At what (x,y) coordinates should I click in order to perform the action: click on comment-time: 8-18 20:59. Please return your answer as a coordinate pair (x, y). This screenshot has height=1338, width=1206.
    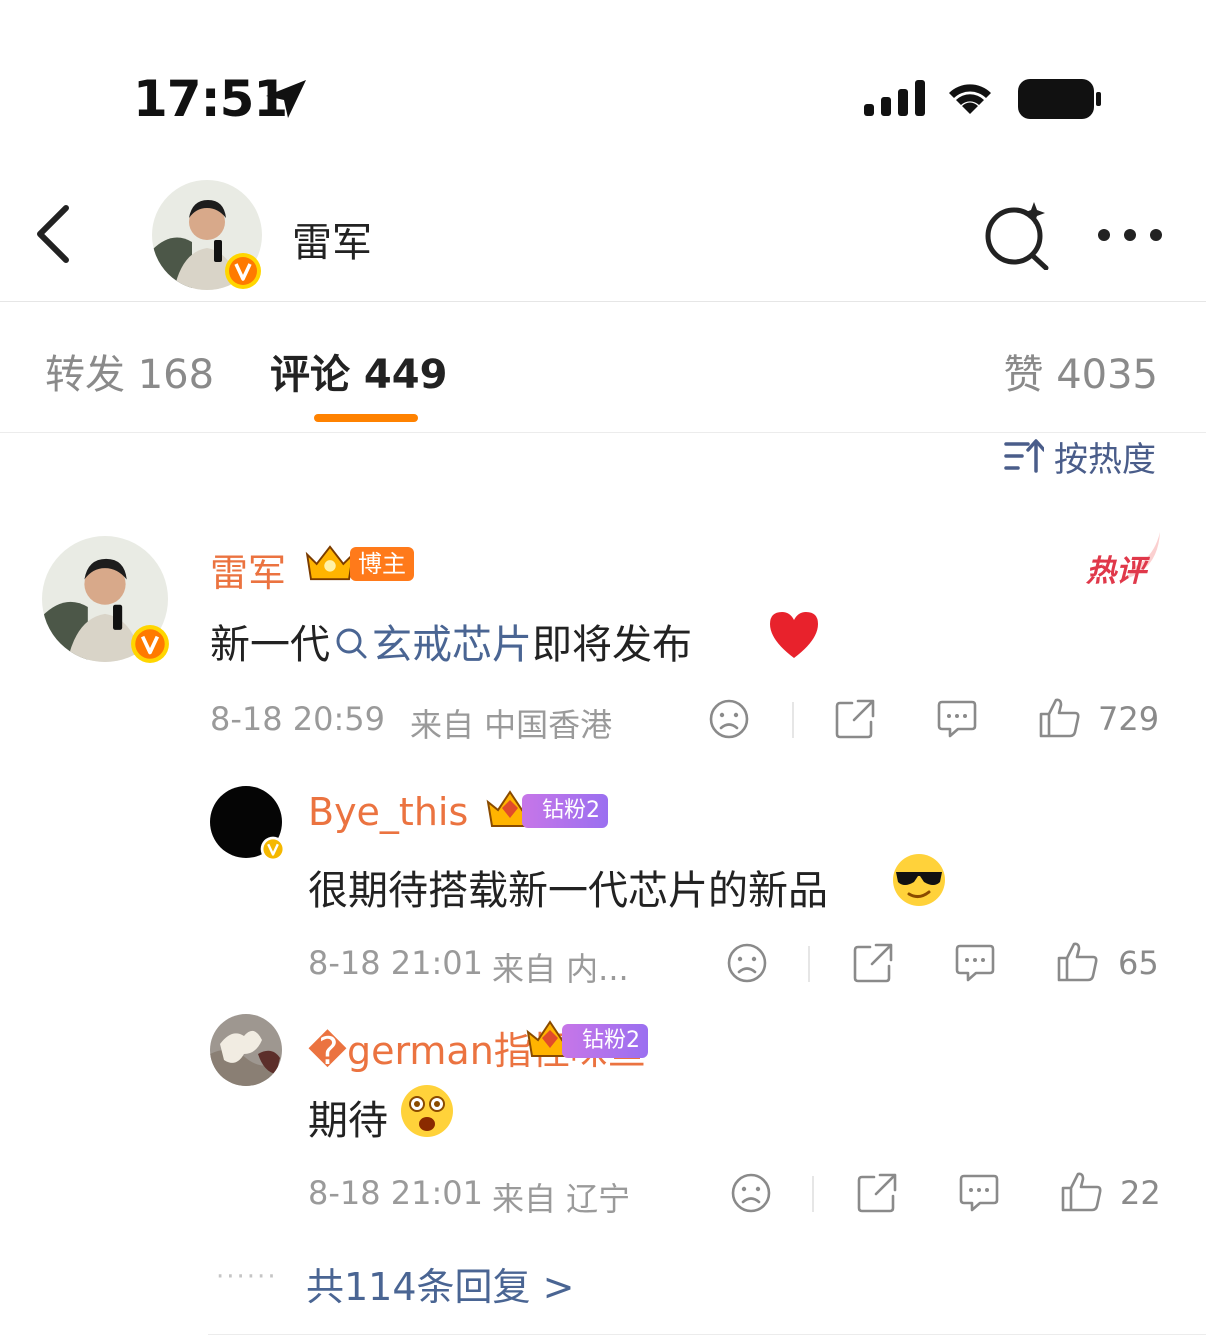
    Looking at the image, I should click on (298, 719).